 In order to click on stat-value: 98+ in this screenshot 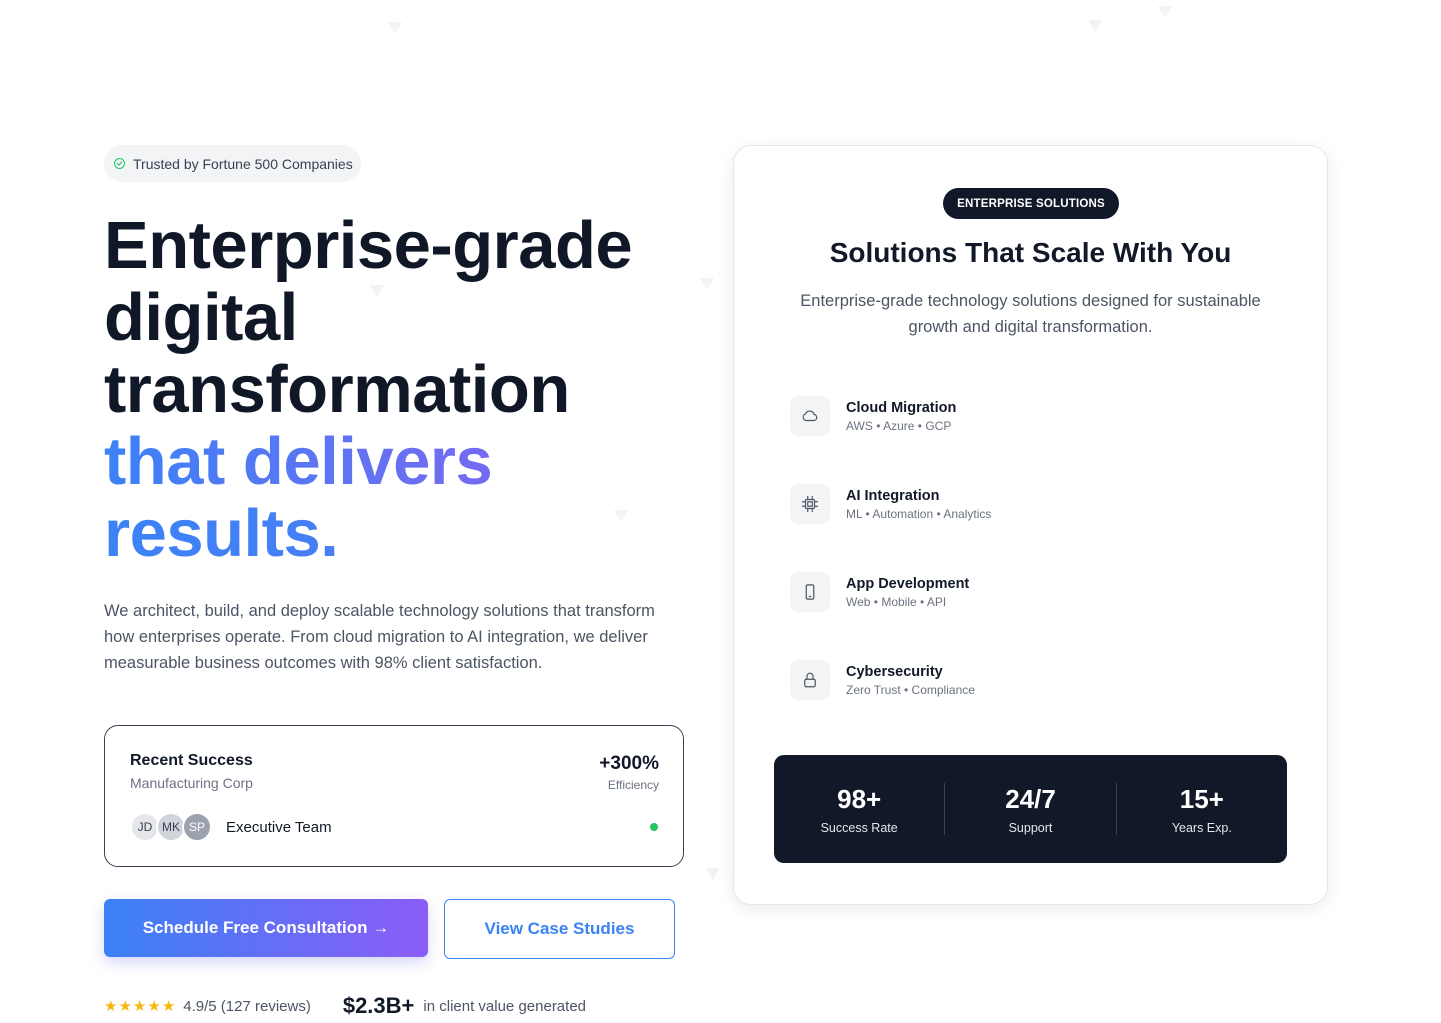, I will do `click(859, 798)`.